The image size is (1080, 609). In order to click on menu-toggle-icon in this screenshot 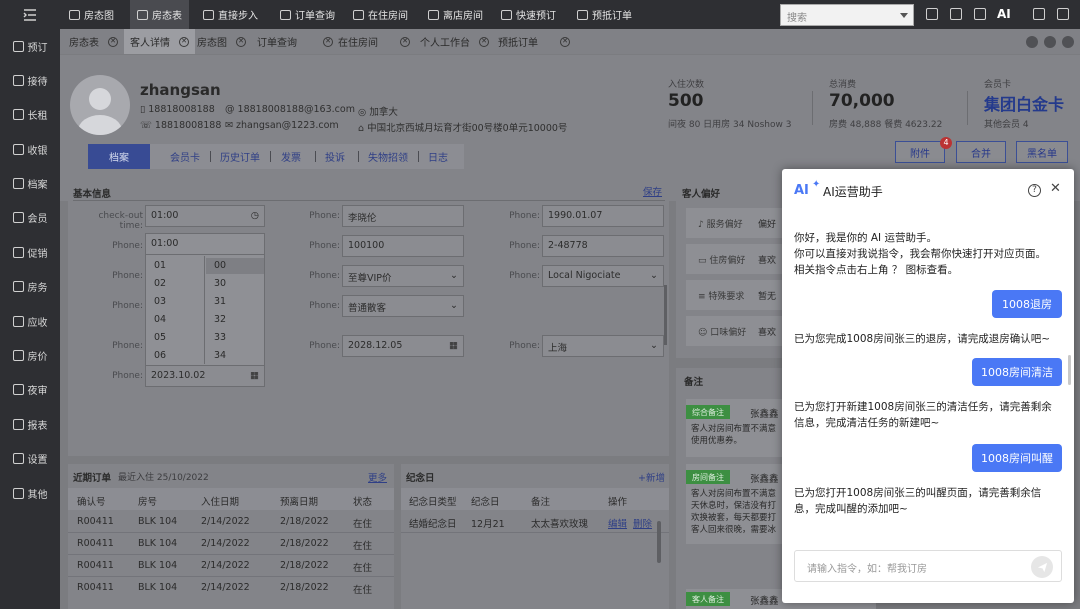, I will do `click(30, 14)`.